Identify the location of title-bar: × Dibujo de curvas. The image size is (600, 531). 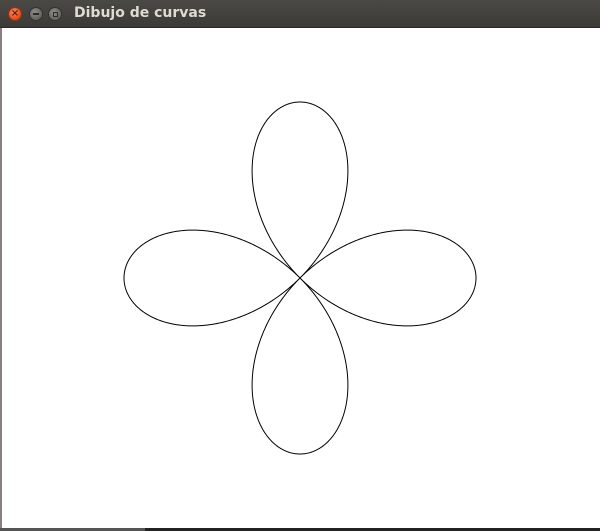
(300, 14).